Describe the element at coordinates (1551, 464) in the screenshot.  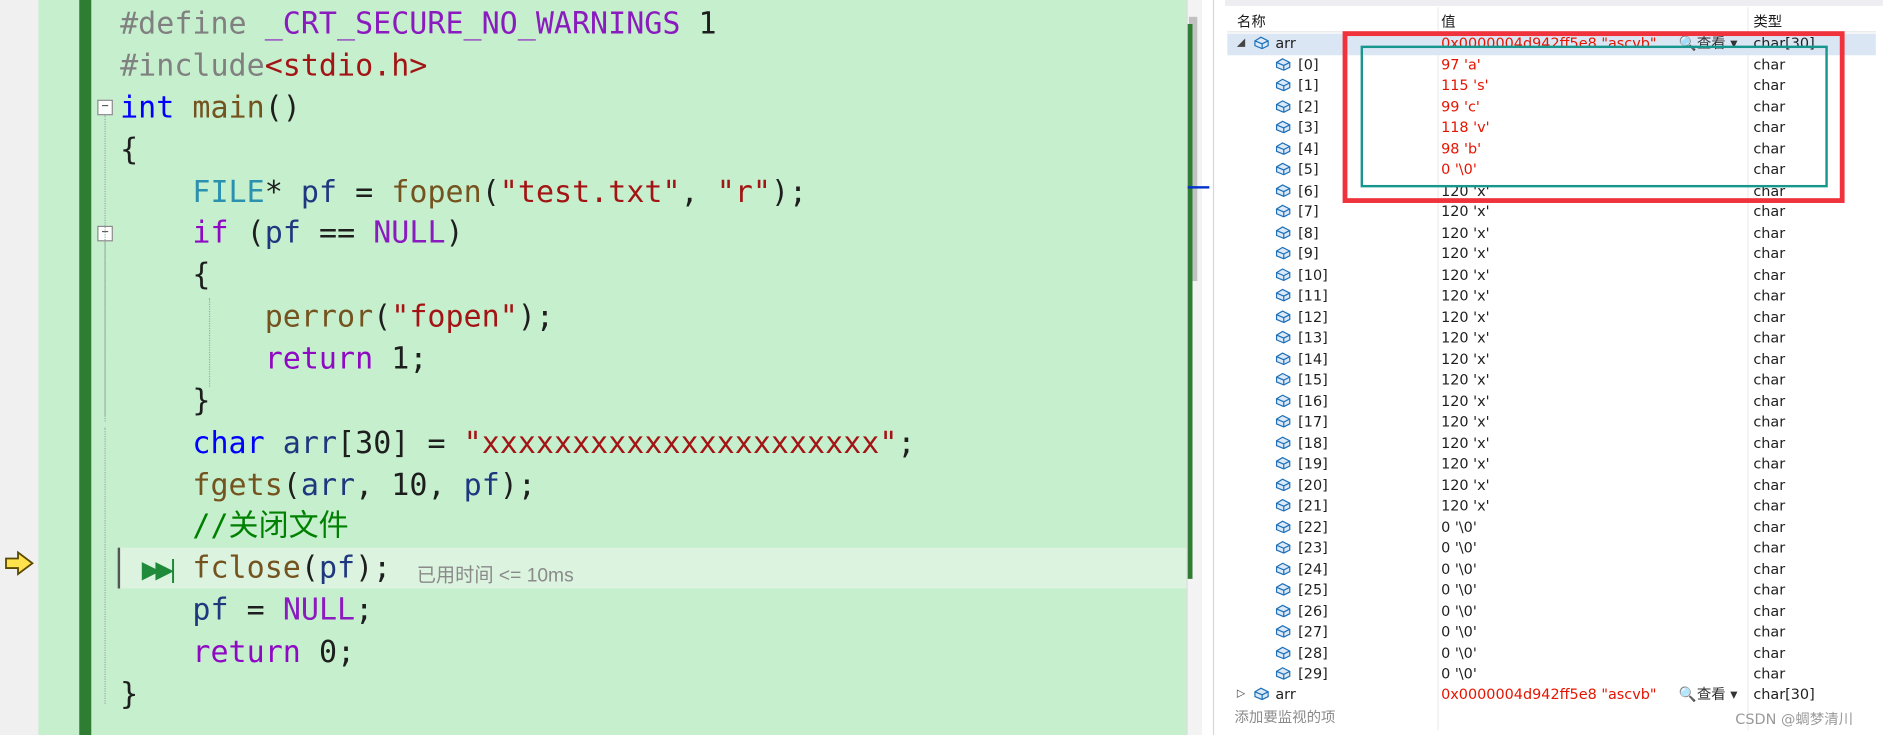
I see `watch-element-row: [19] 120 'x' char` at that location.